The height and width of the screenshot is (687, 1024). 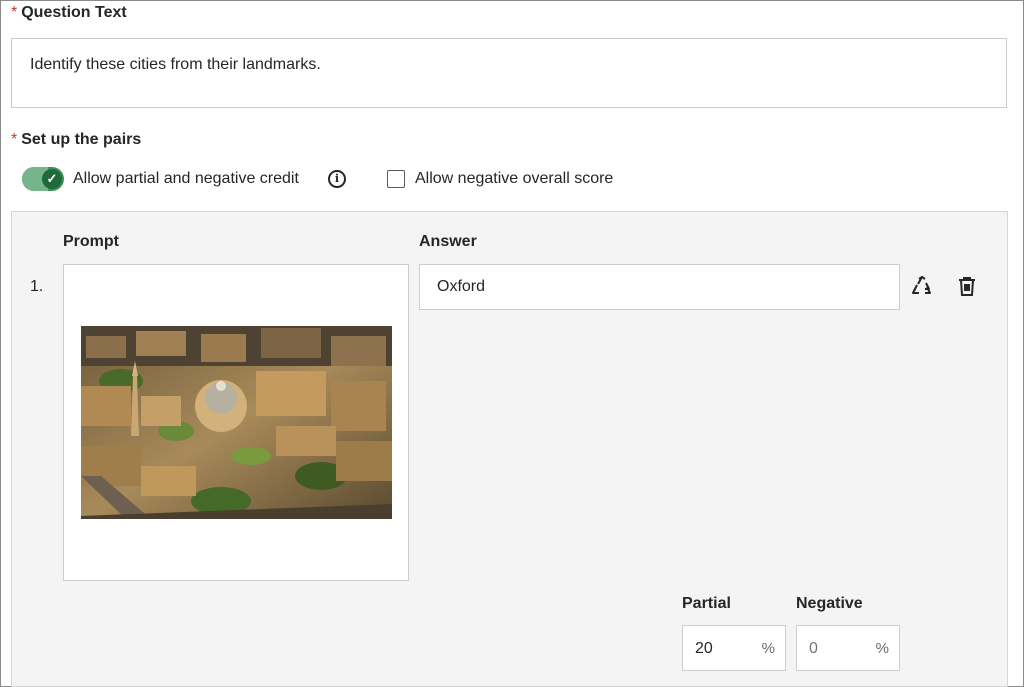 I want to click on recycle-icon, so click(x=922, y=286).